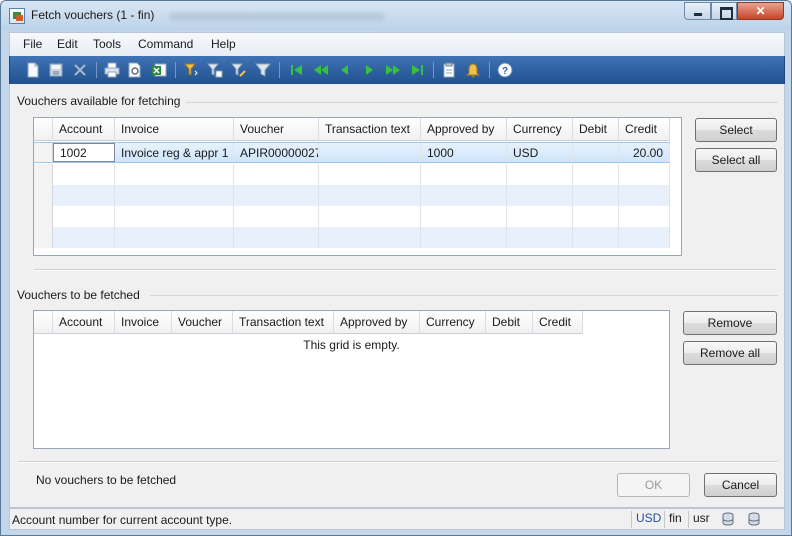  I want to click on export-to-excel-icon, so click(159, 70).